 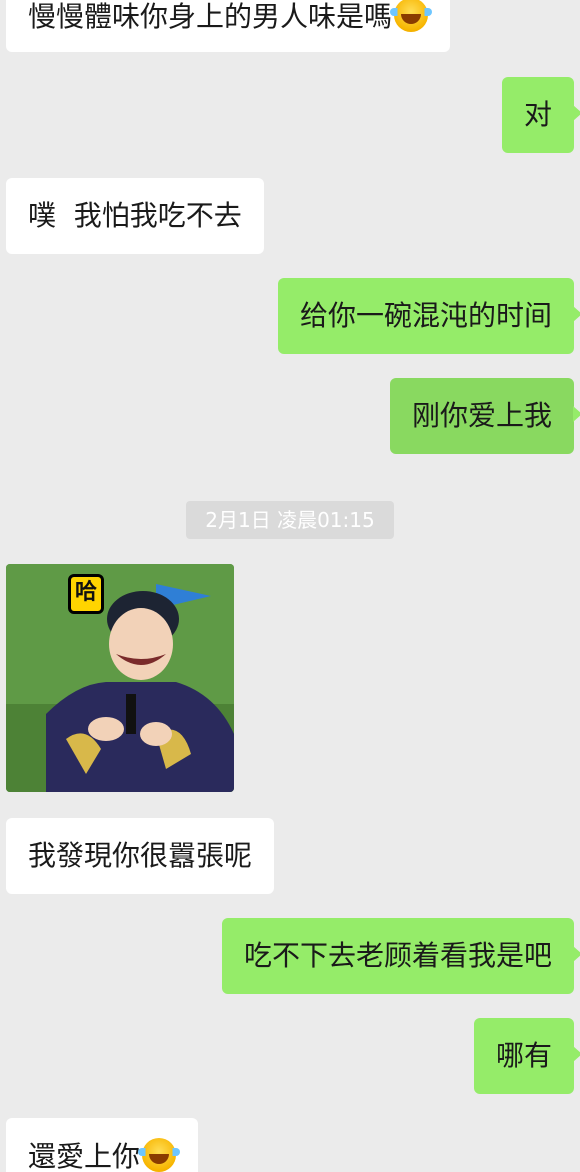 I want to click on message-text: 噗 我怕我吃不去, so click(x=135, y=215).